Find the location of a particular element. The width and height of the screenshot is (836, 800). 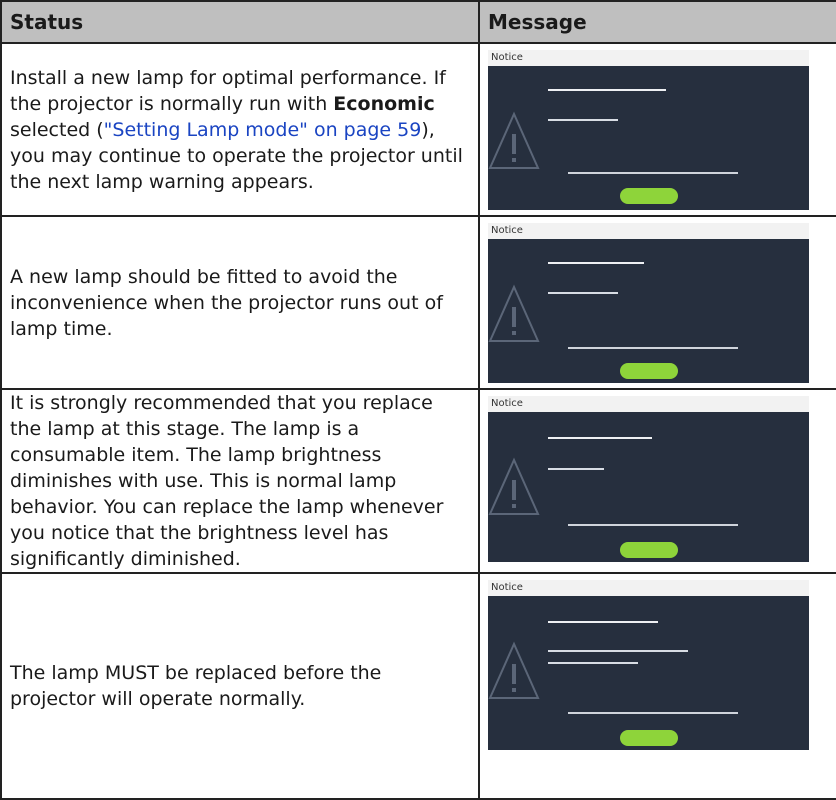

table-header-row: Status Message is located at coordinates (418, 22).